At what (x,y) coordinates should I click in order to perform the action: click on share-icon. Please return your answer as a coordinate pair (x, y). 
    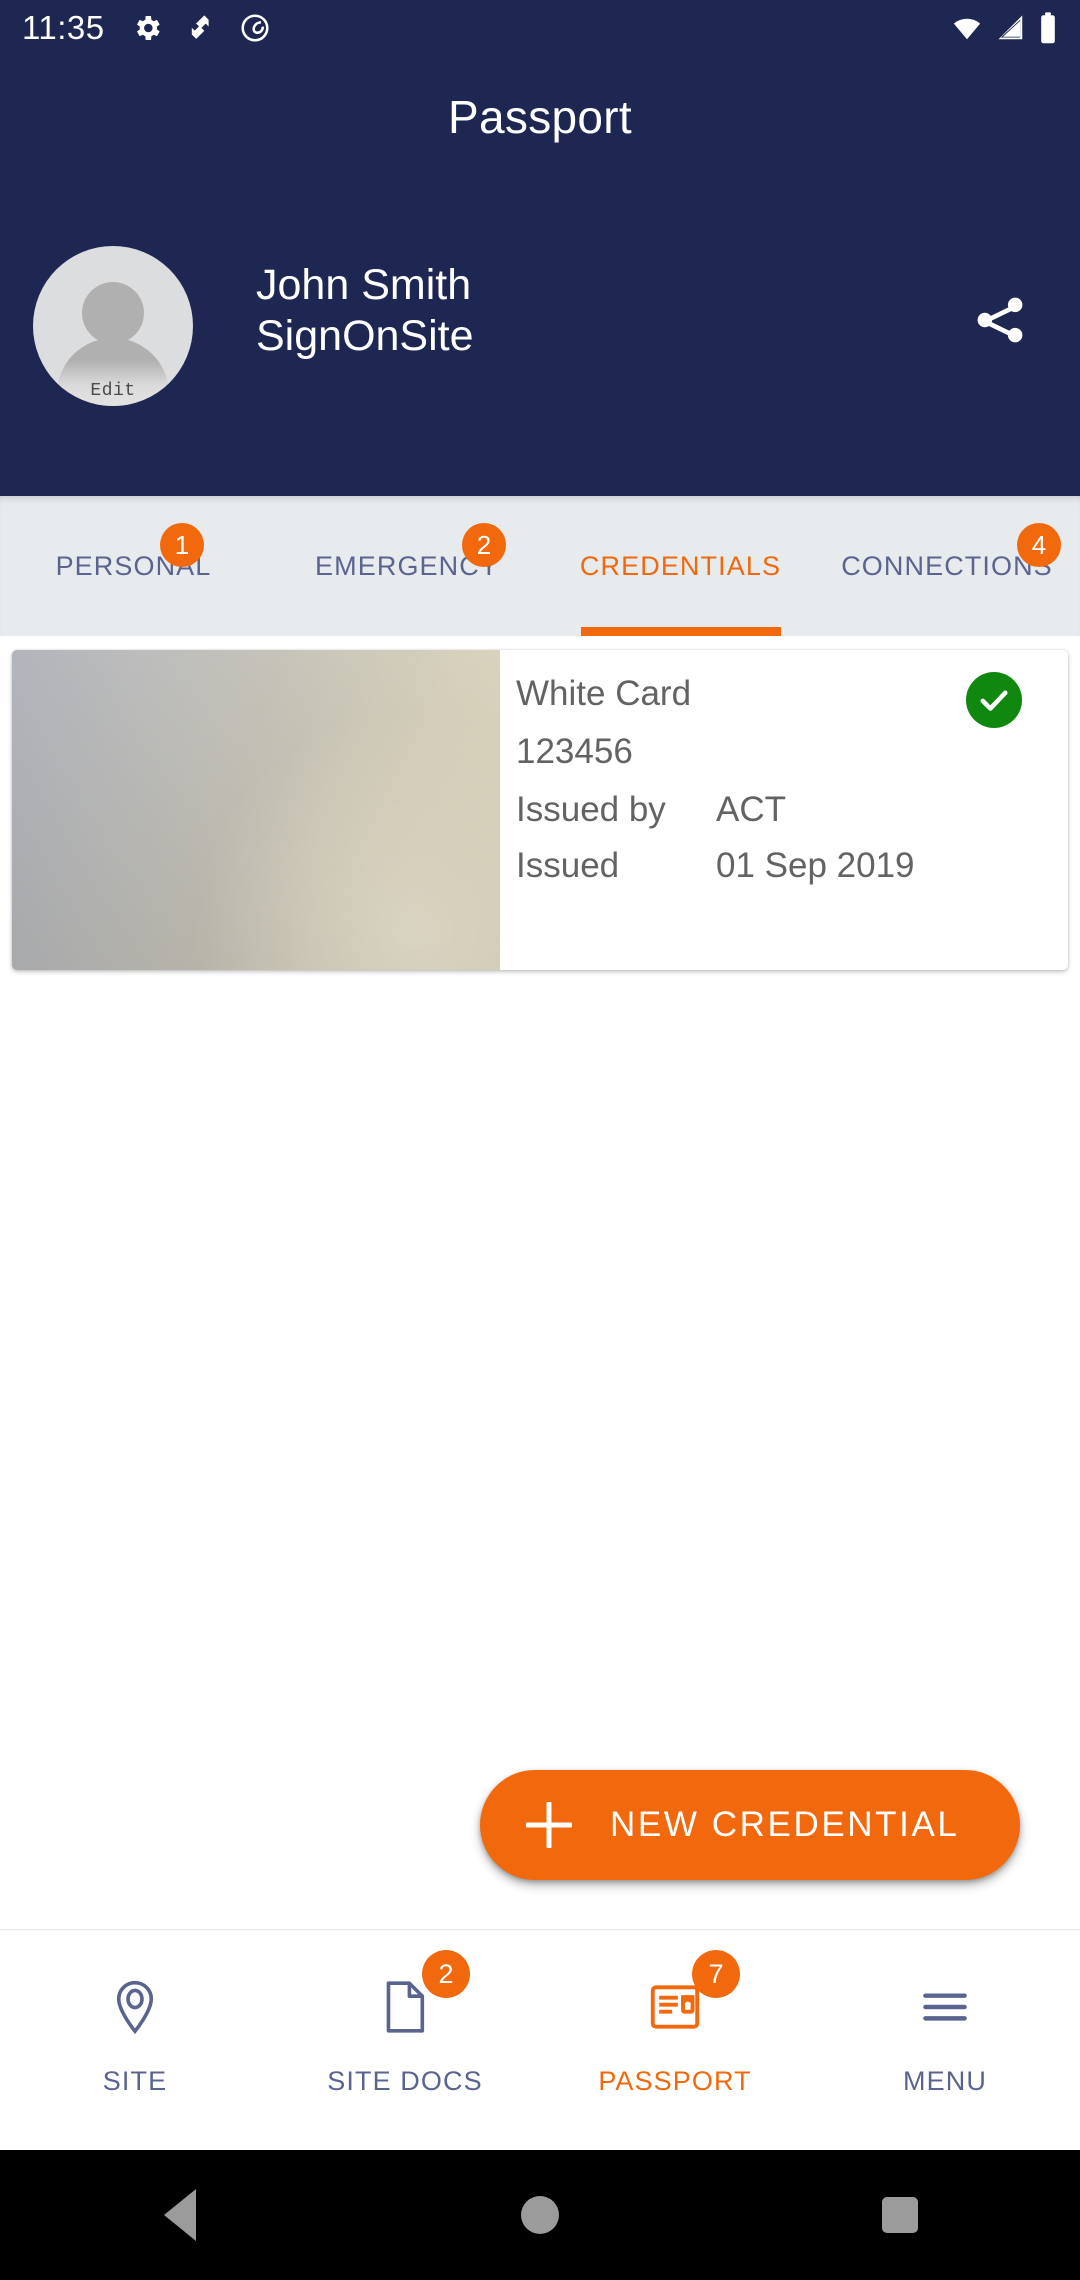
    Looking at the image, I should click on (1000, 322).